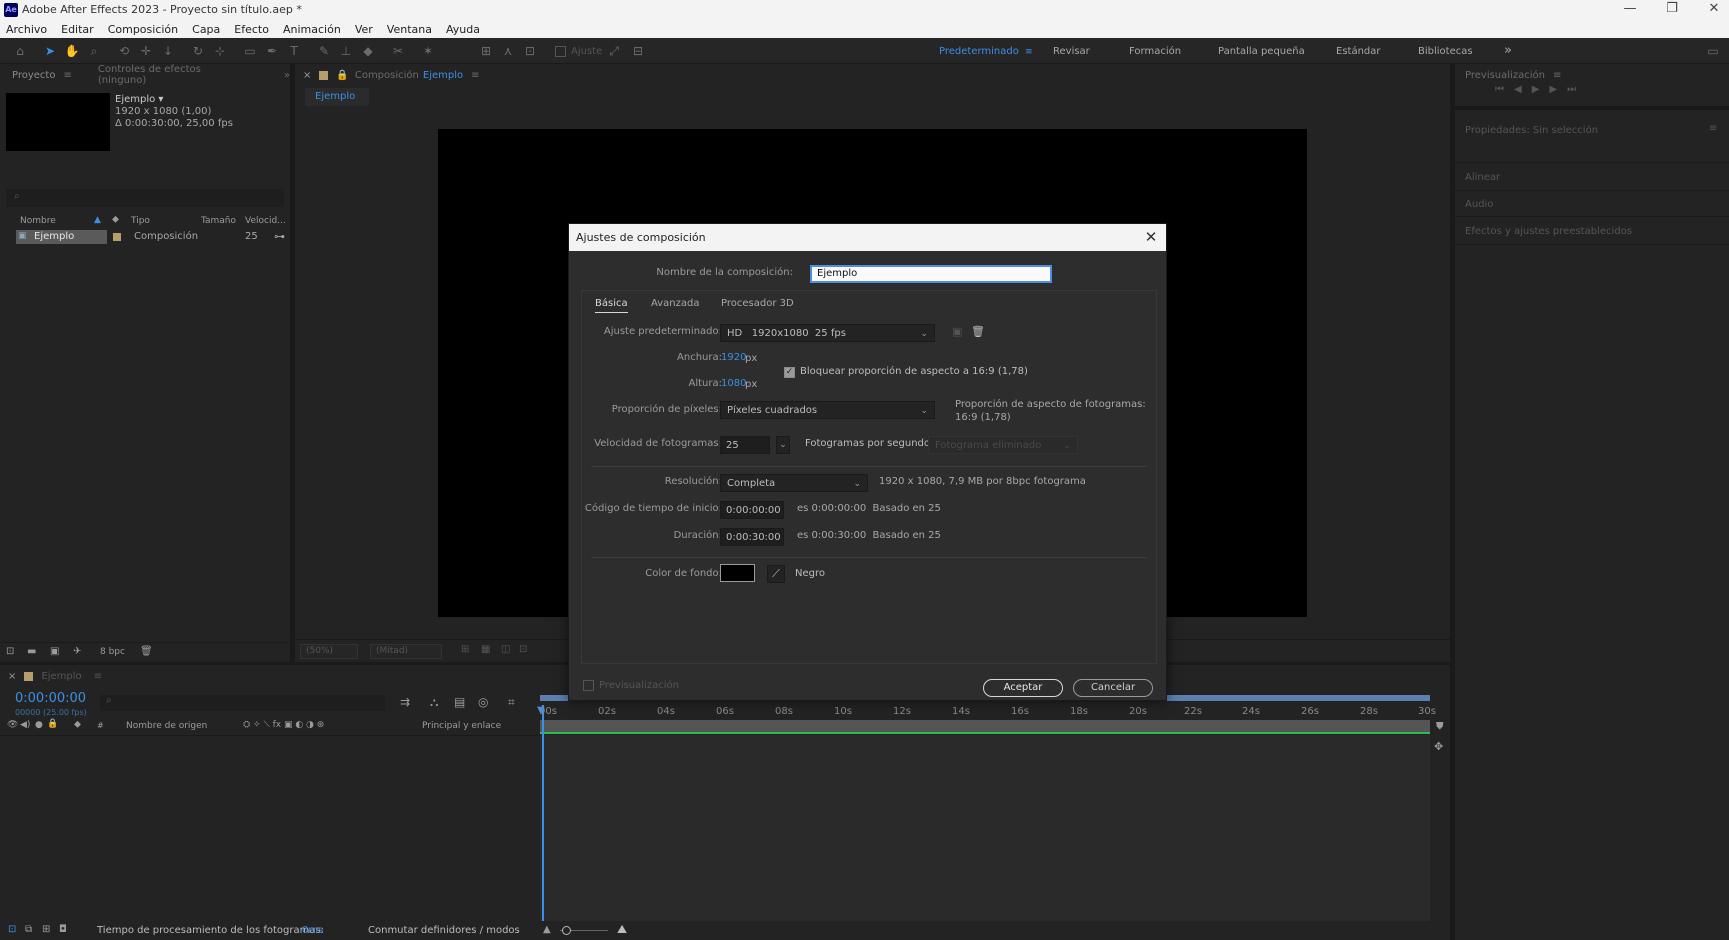  Describe the element at coordinates (10, 651) in the screenshot. I see `interpret-footage-icon: ⊡` at that location.